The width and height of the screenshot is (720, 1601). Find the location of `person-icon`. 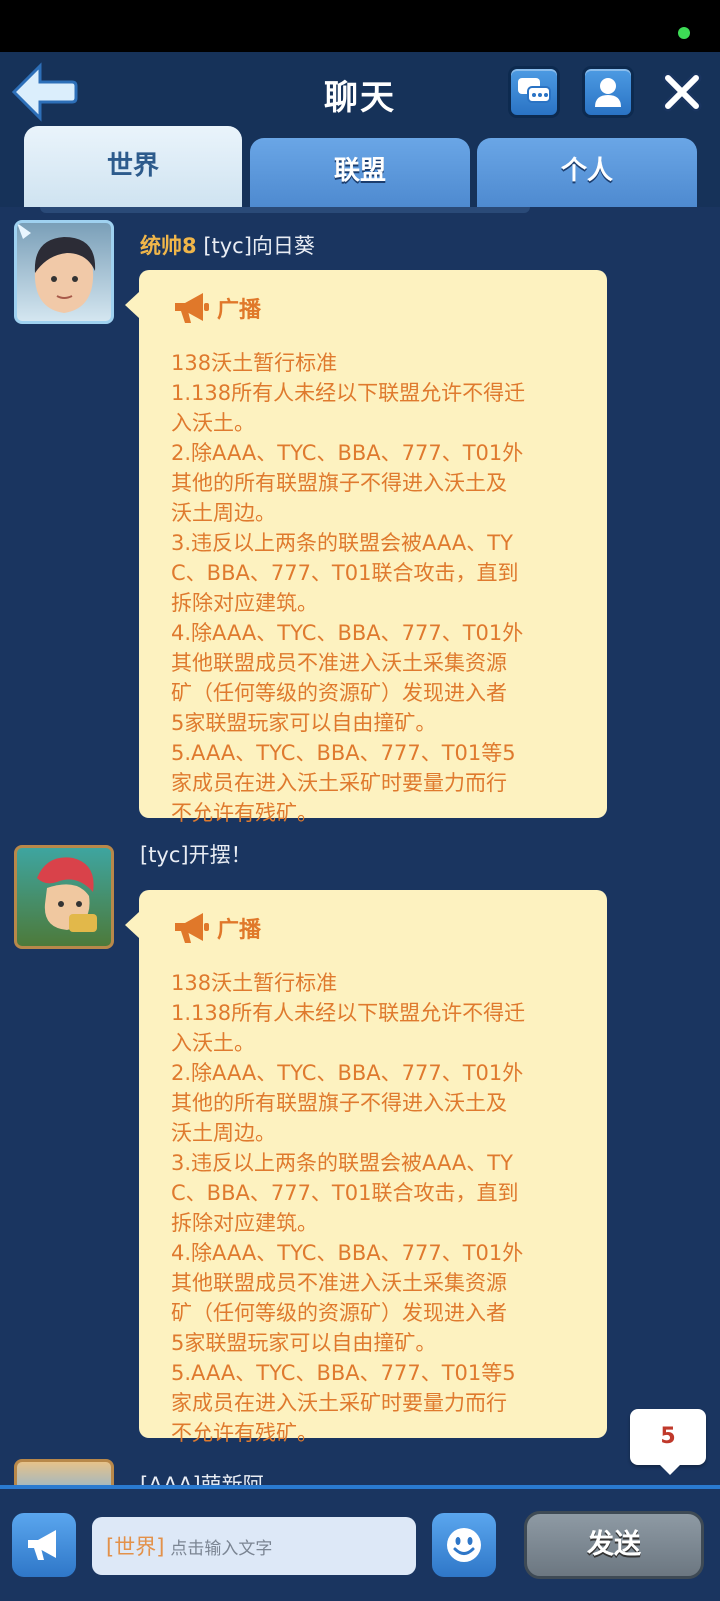

person-icon is located at coordinates (608, 92).